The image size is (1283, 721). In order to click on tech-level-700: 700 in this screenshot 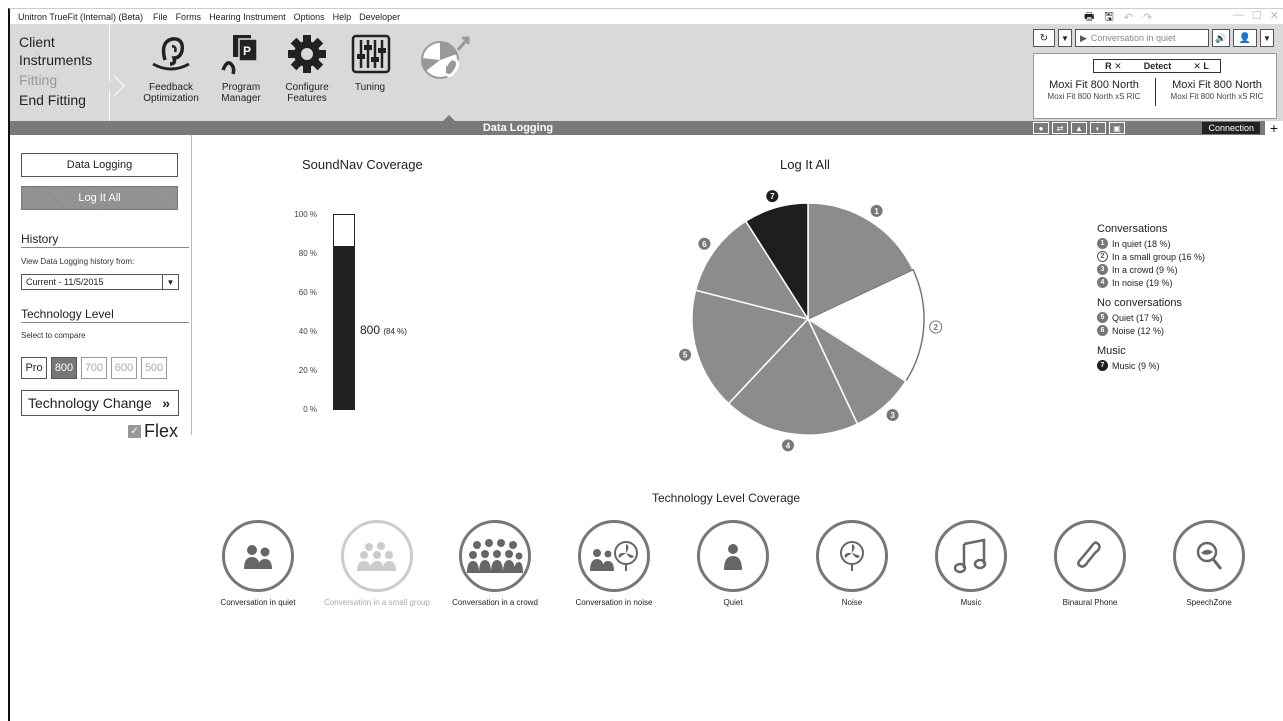, I will do `click(94, 368)`.